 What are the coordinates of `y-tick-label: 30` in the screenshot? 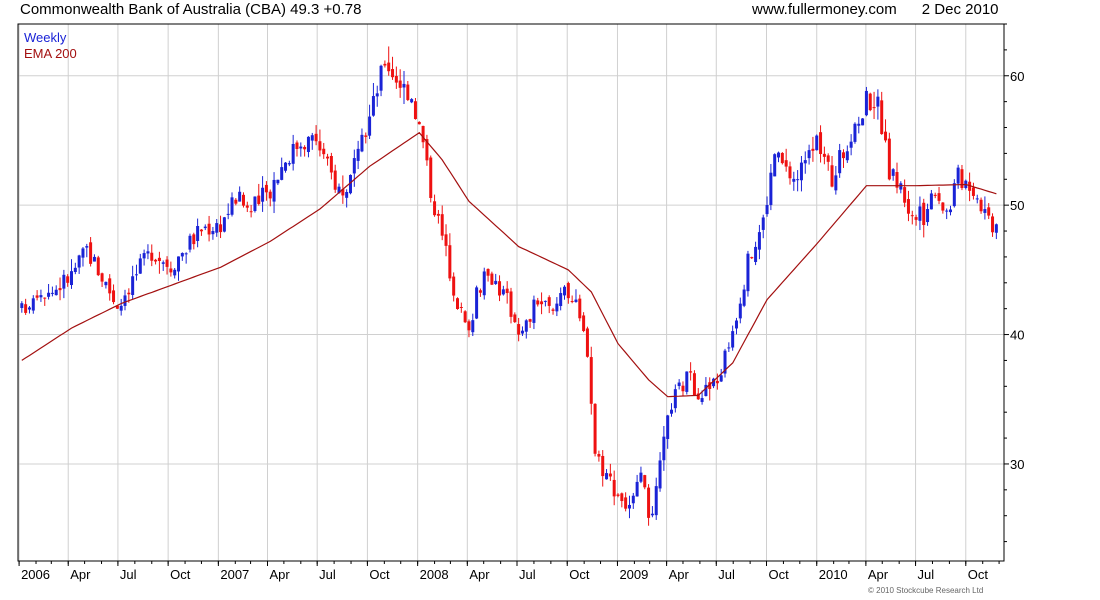 It's located at (1017, 464).